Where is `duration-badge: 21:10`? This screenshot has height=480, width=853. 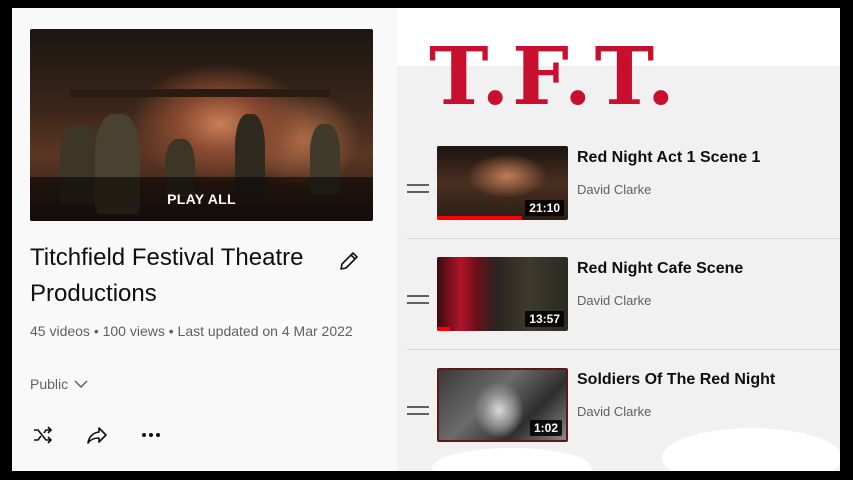 duration-badge: 21:10 is located at coordinates (544, 208).